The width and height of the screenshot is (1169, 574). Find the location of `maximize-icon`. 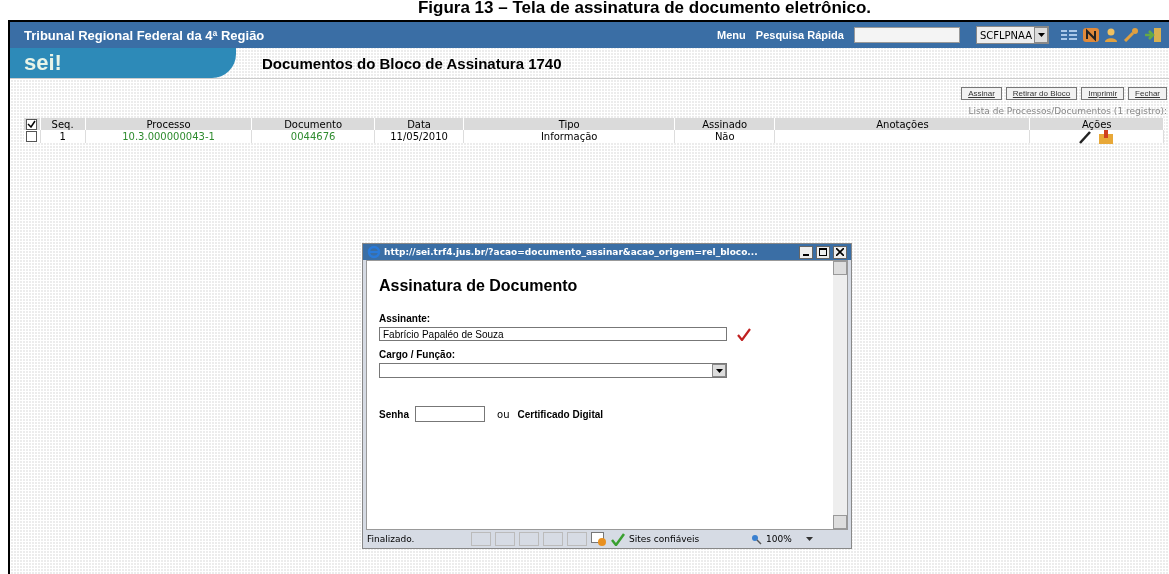

maximize-icon is located at coordinates (823, 252).